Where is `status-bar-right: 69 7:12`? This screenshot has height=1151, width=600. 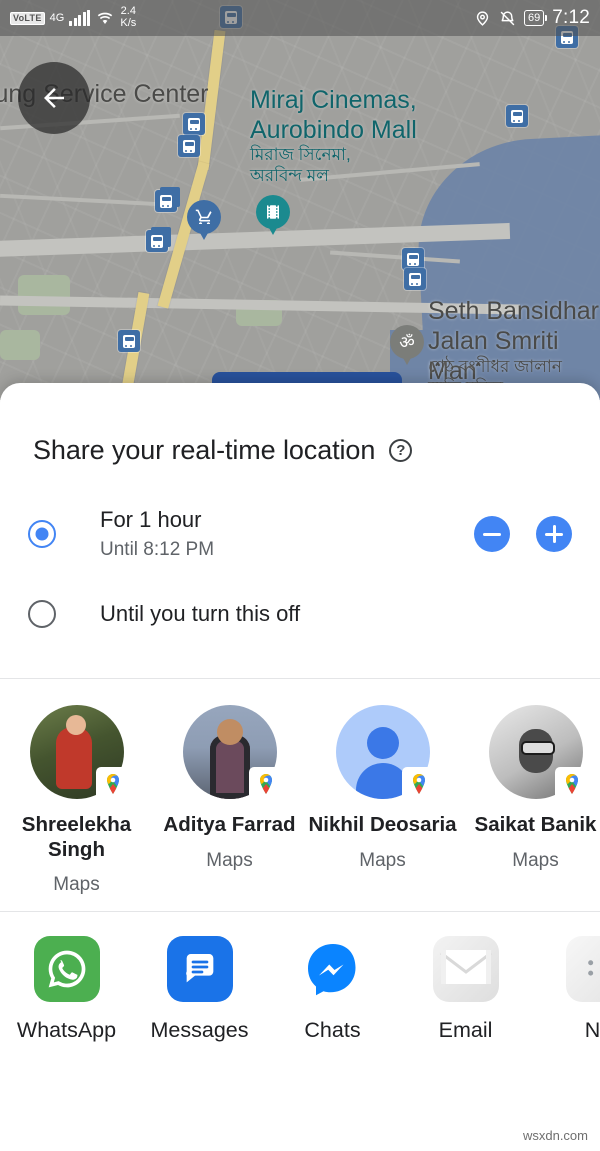 status-bar-right: 69 7:12 is located at coordinates (532, 18).